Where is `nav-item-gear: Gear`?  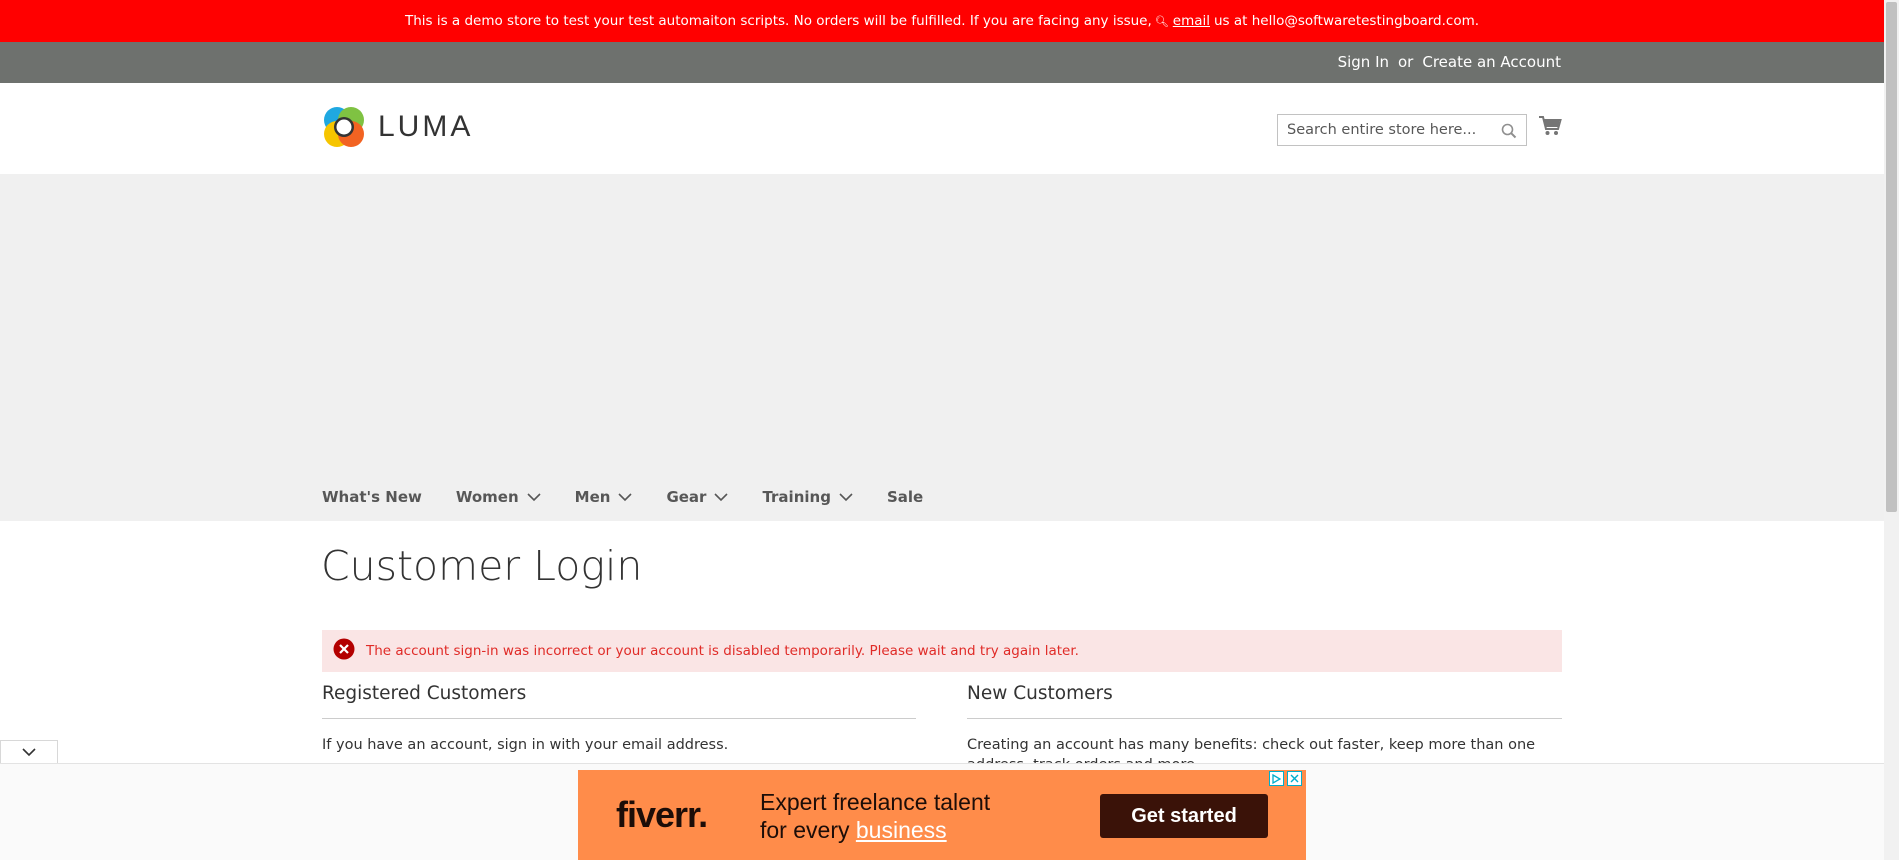 nav-item-gear: Gear is located at coordinates (697, 497).